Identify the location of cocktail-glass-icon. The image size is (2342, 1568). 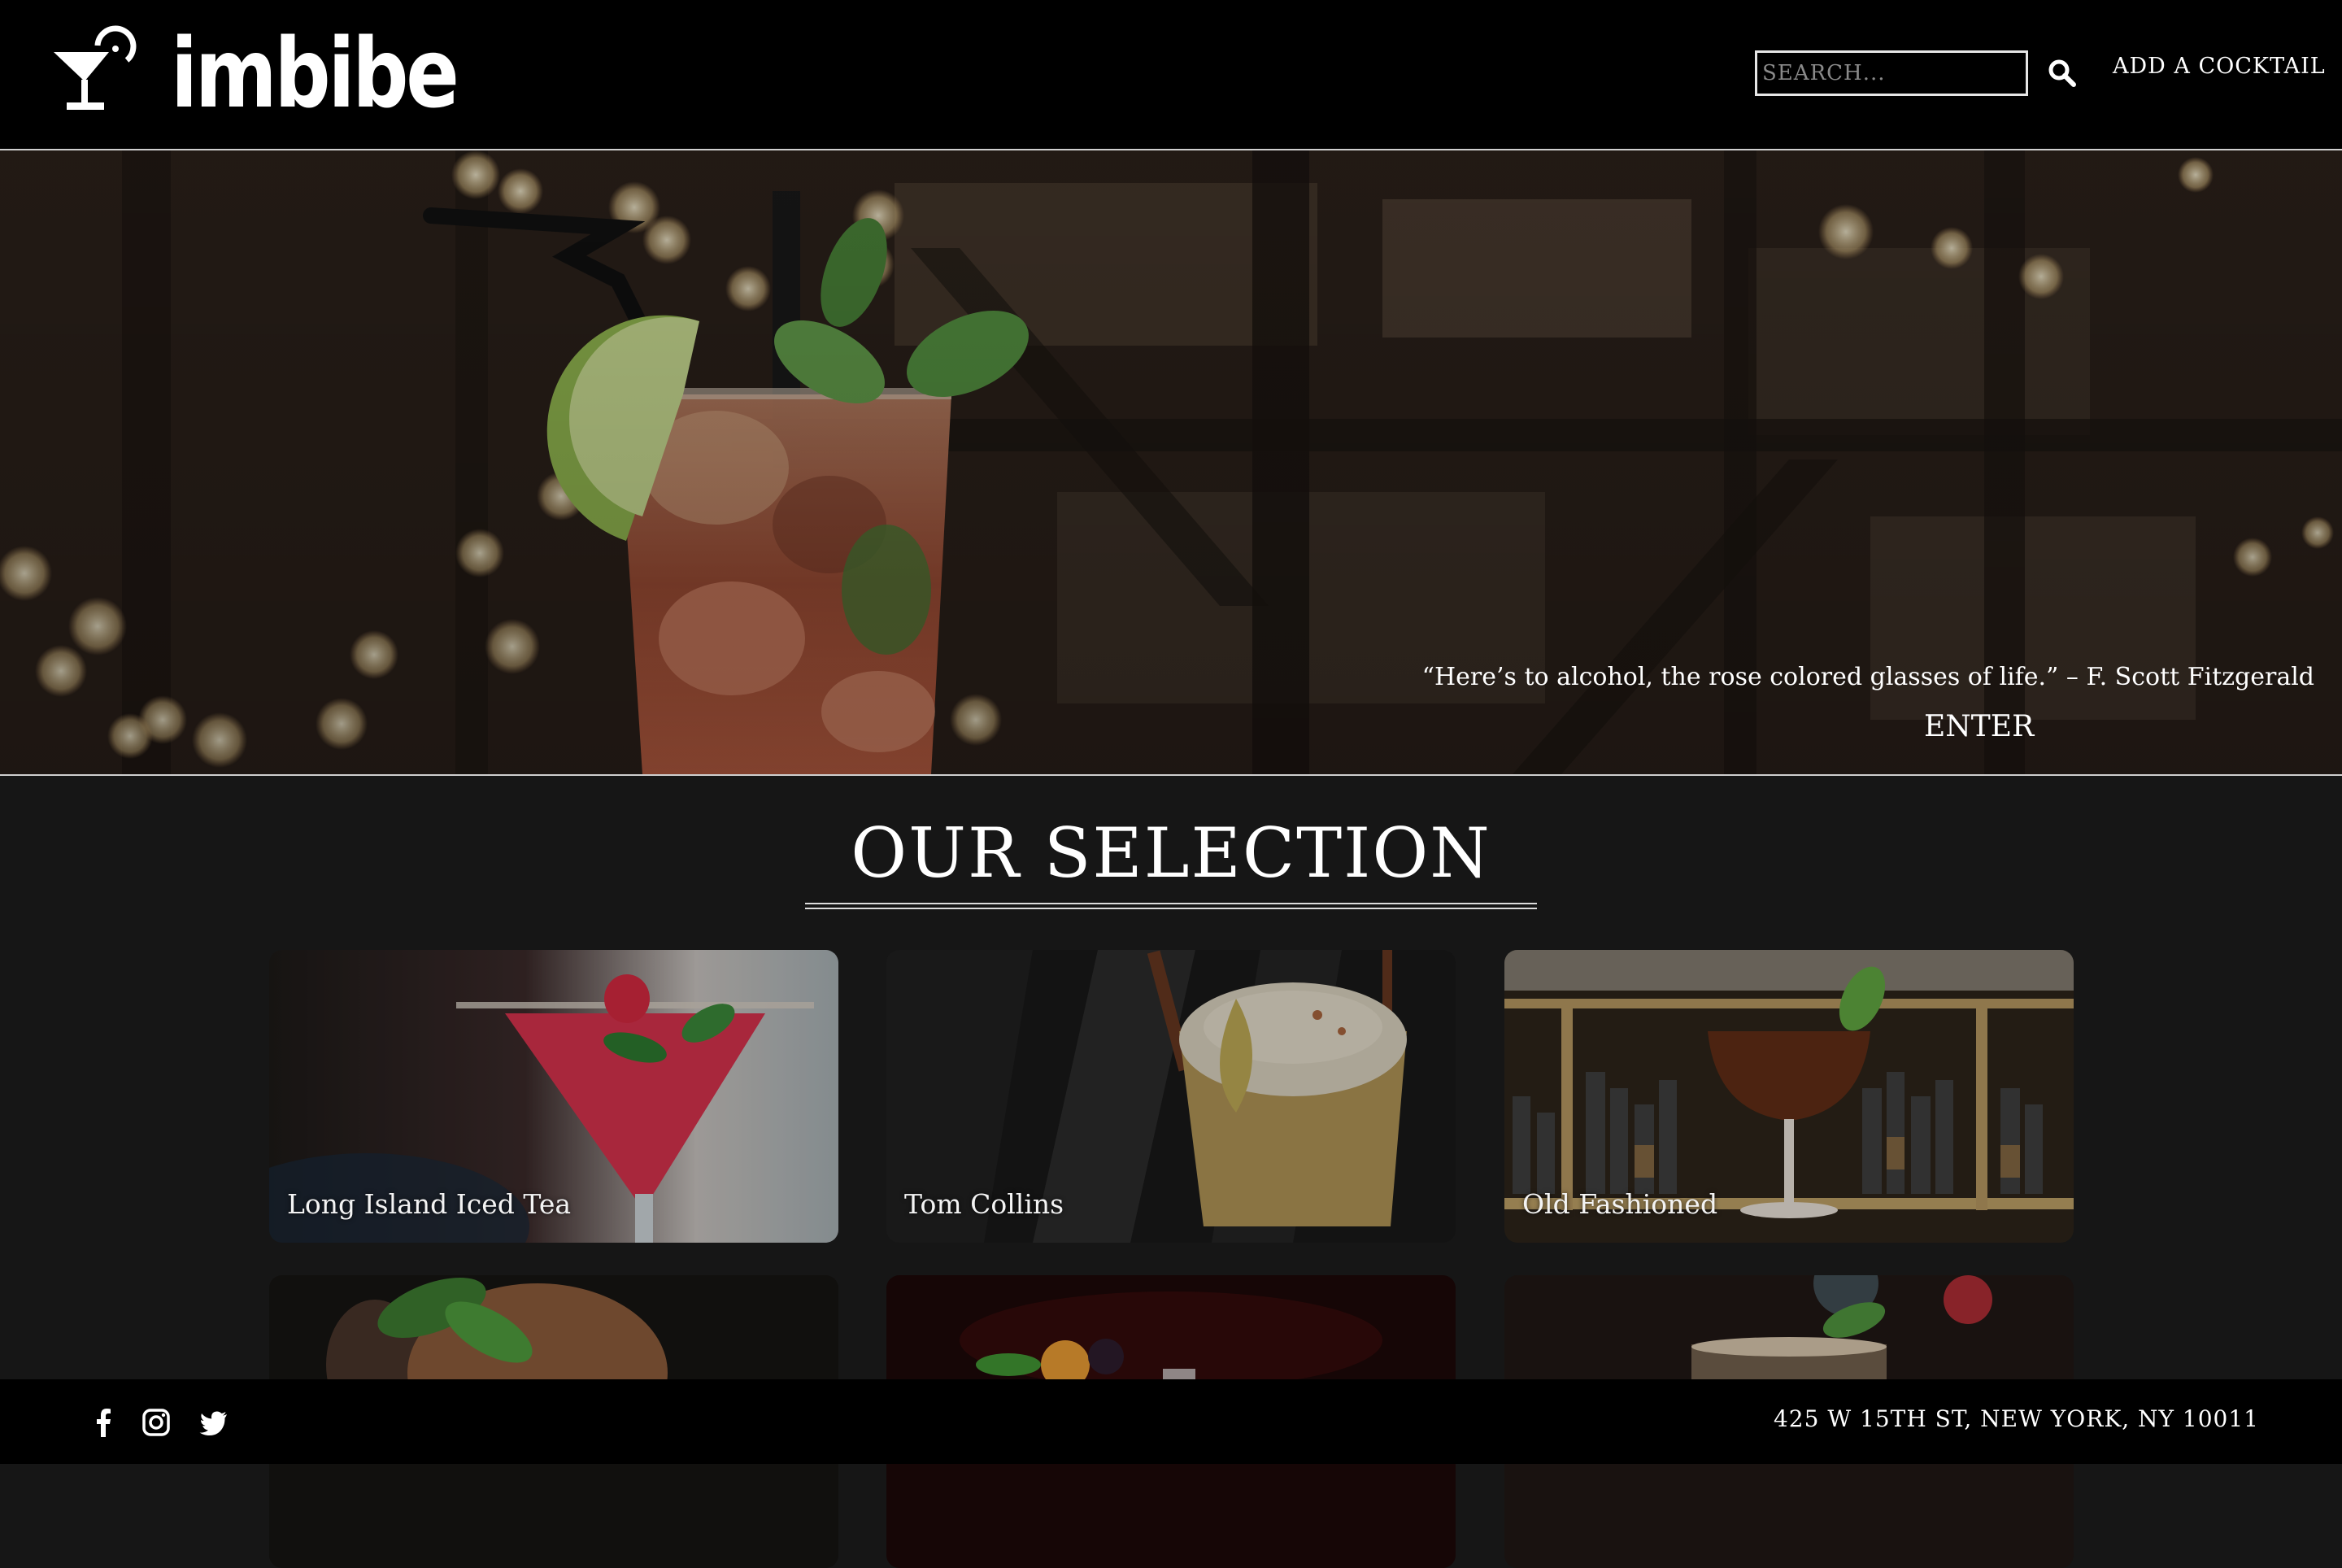
(95, 67).